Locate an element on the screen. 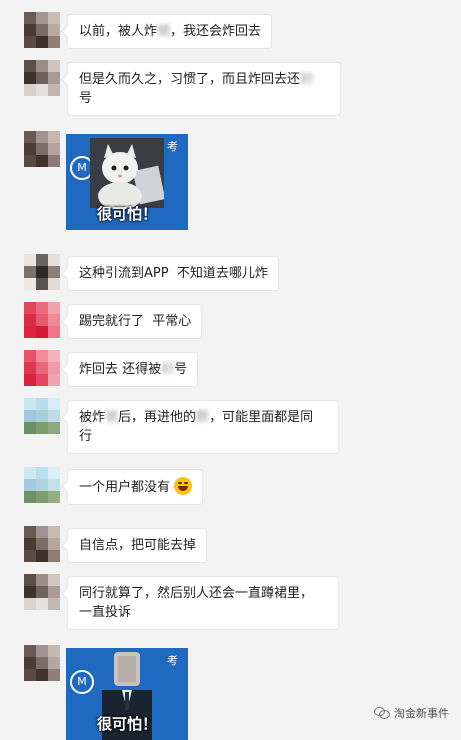  message-text: 但是久而久之，习惯了，而且炸回去还 is located at coordinates (190, 79).